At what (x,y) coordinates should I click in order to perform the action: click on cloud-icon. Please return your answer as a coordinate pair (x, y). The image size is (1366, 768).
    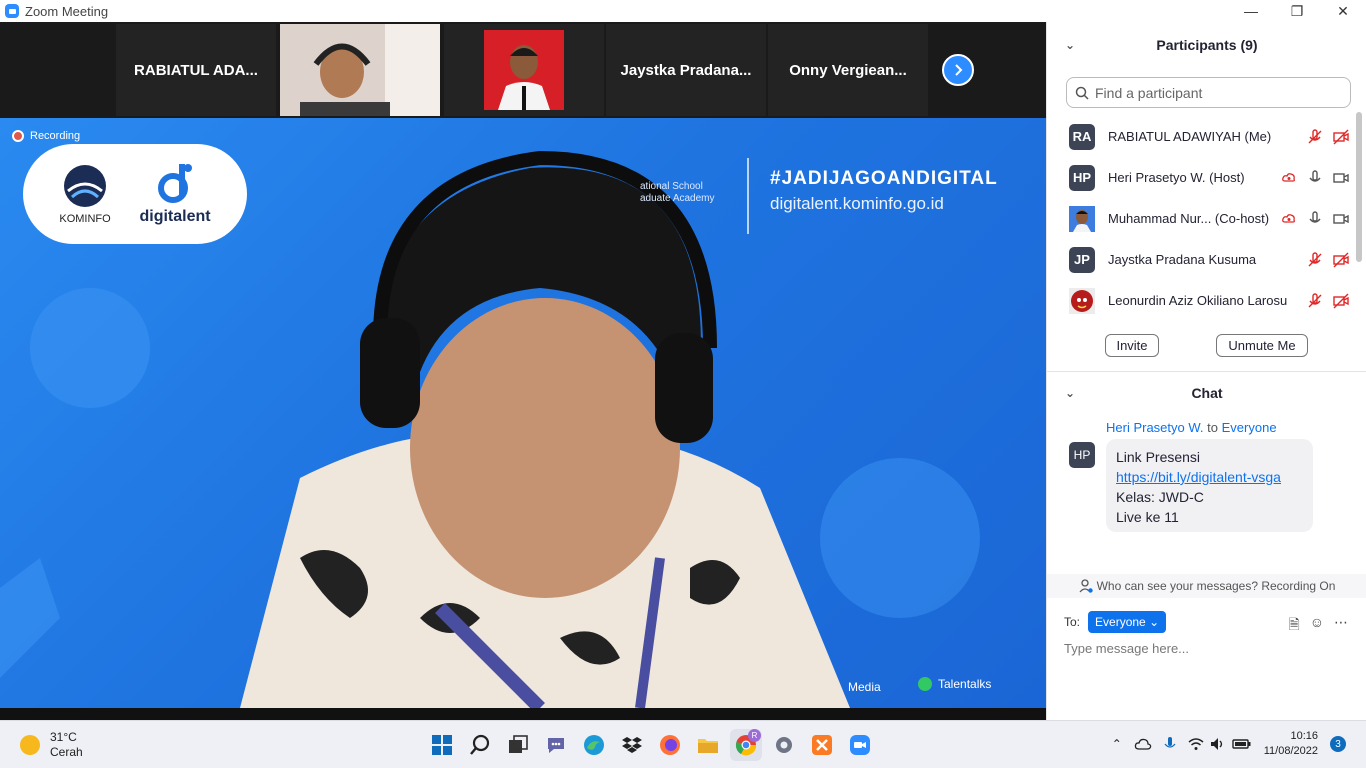
    Looking at the image, I should click on (1143, 744).